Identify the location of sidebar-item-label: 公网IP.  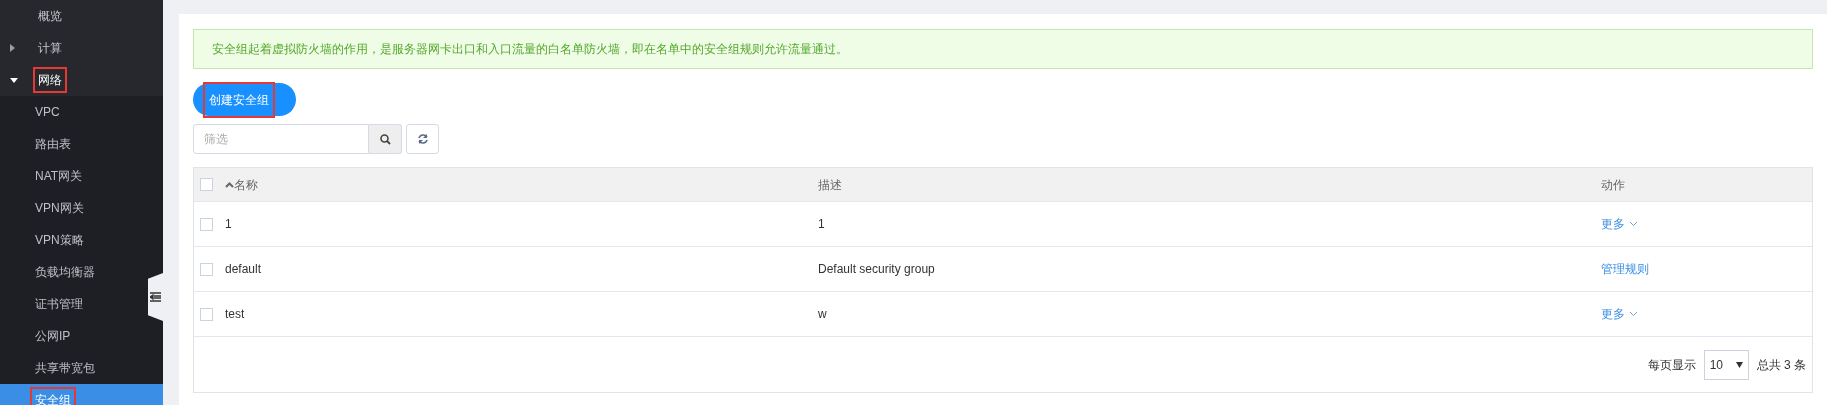
(53, 336).